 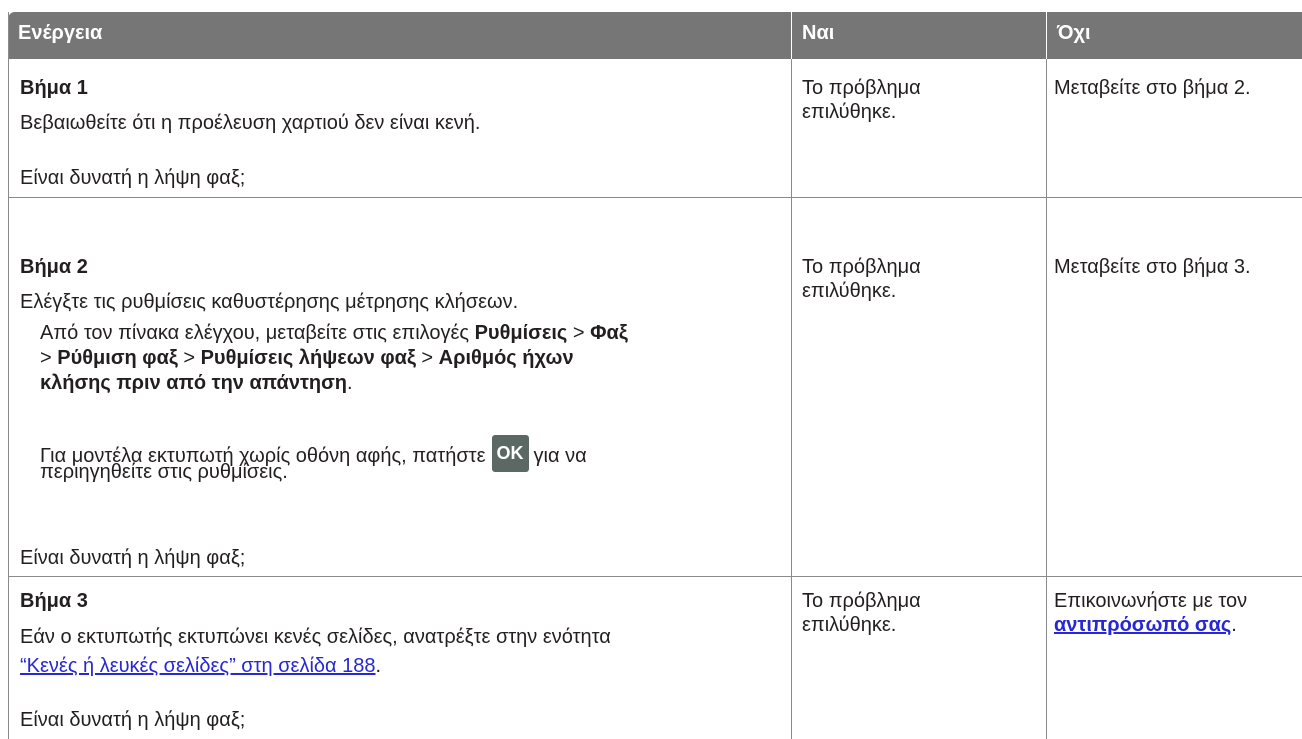 What do you see at coordinates (54, 267) in the screenshot?
I see `step-title: Βήμα 2` at bounding box center [54, 267].